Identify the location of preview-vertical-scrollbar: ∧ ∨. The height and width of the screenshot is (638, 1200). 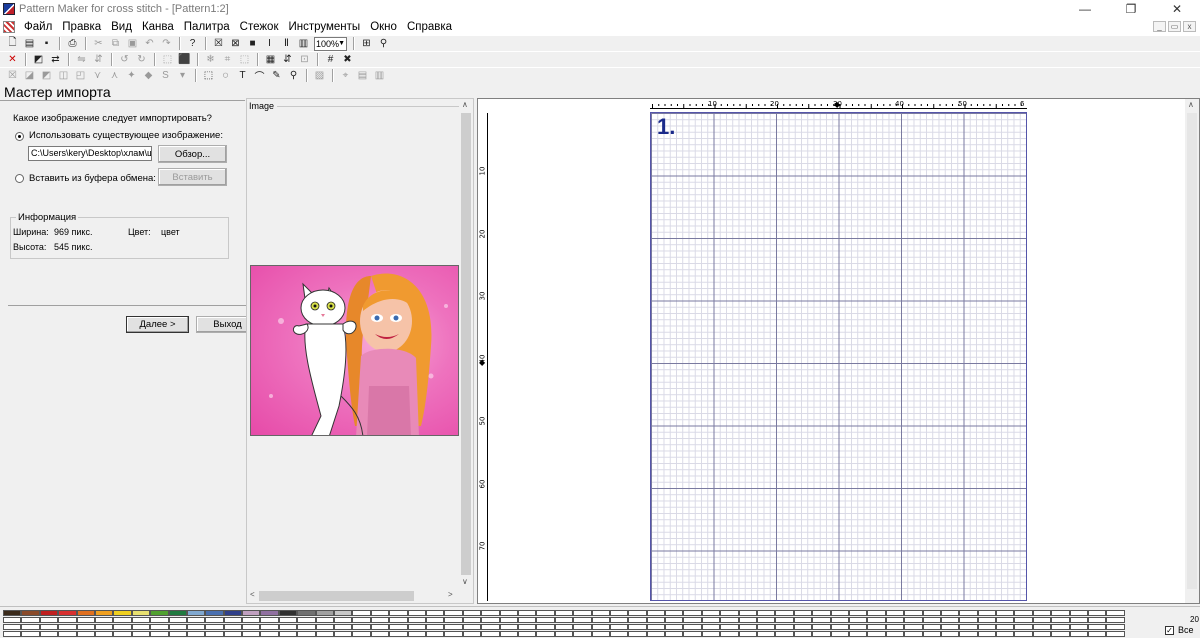
(466, 344).